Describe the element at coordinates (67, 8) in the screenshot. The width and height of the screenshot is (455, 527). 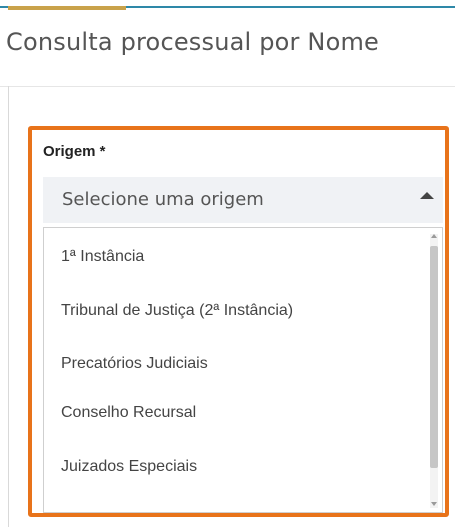
I see `top-accent-gold` at that location.